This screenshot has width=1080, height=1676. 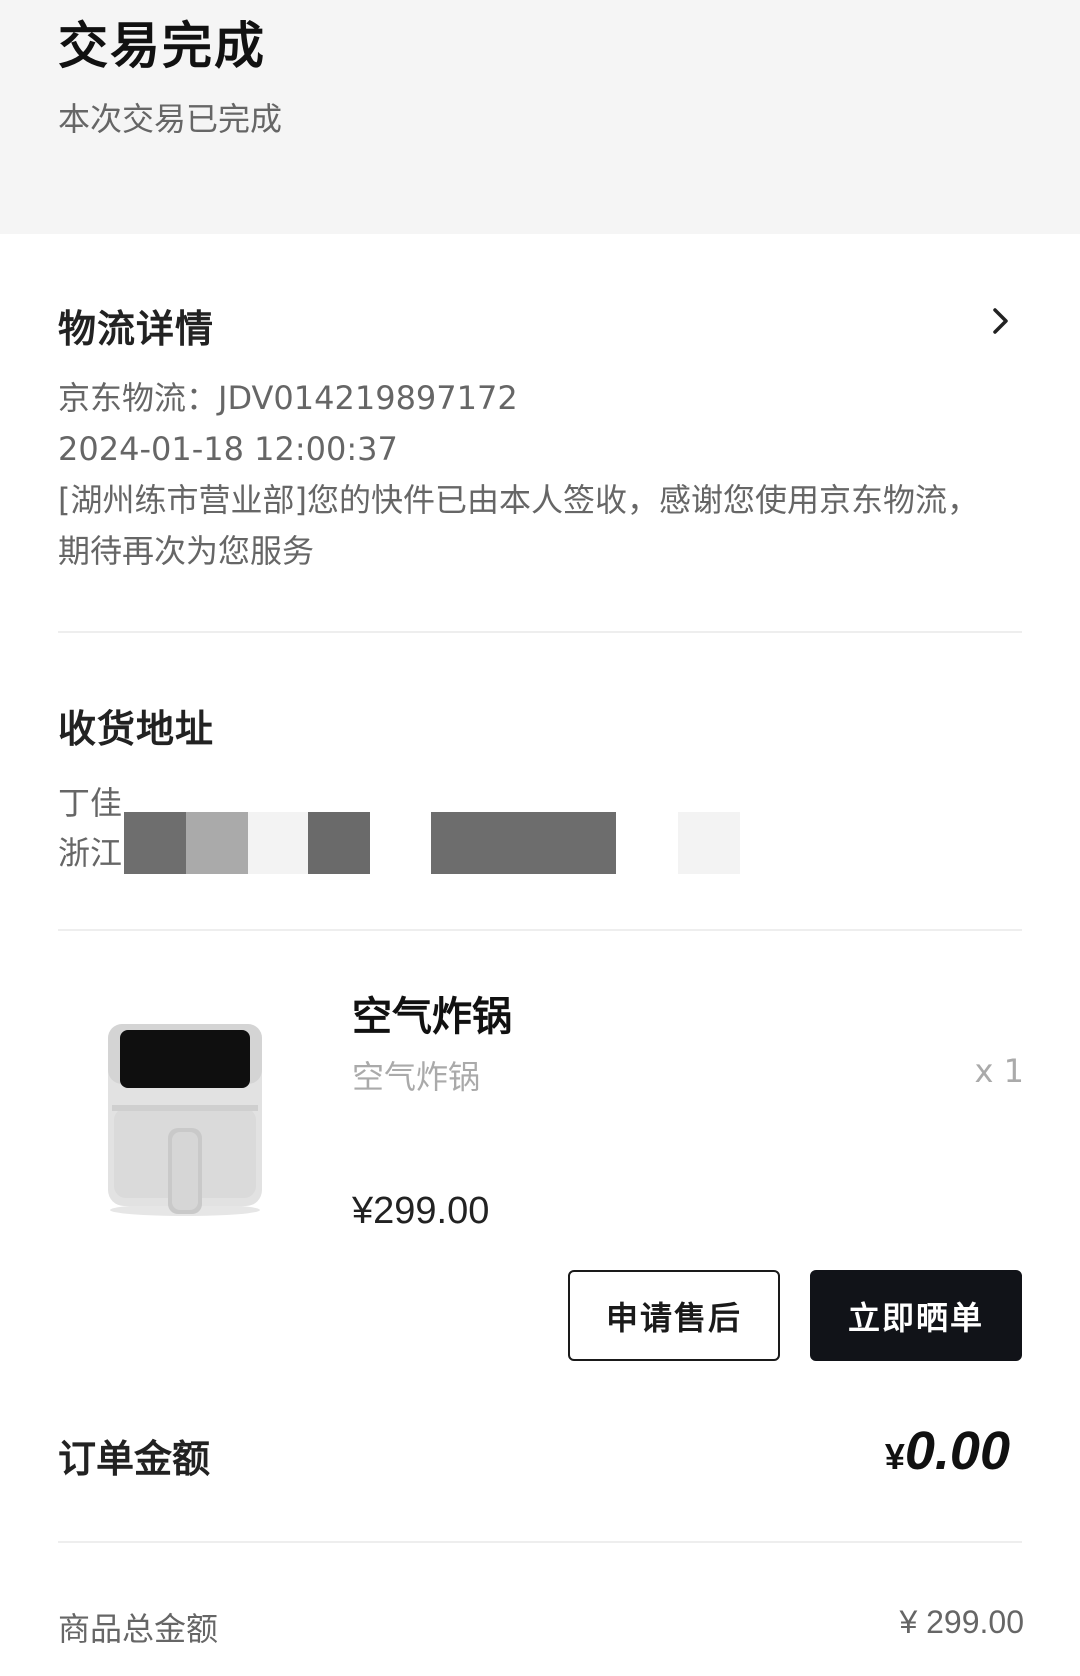 What do you see at coordinates (228, 449) in the screenshot?
I see `logistics-time: 2024-01-18 12:00:37` at bounding box center [228, 449].